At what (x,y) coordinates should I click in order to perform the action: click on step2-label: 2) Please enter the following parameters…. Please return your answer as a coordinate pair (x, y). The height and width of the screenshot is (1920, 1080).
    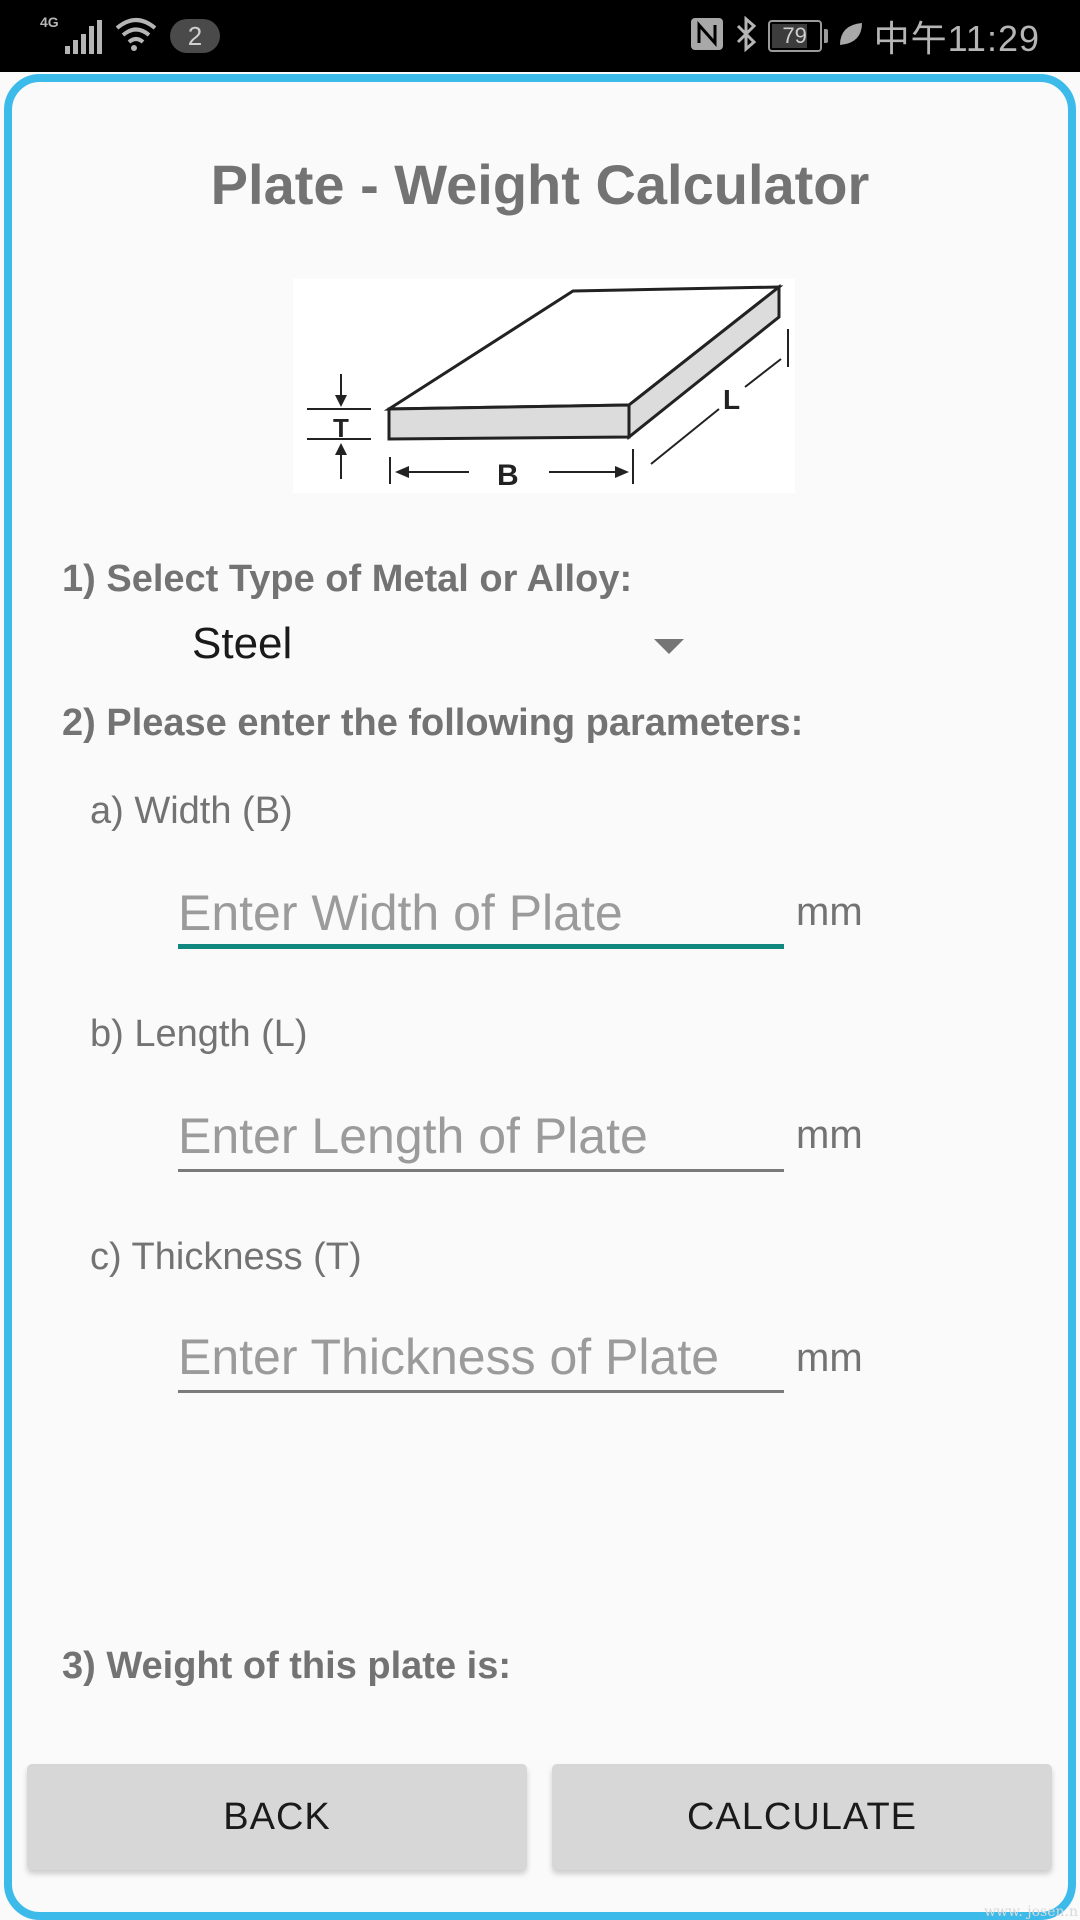
    Looking at the image, I should click on (433, 723).